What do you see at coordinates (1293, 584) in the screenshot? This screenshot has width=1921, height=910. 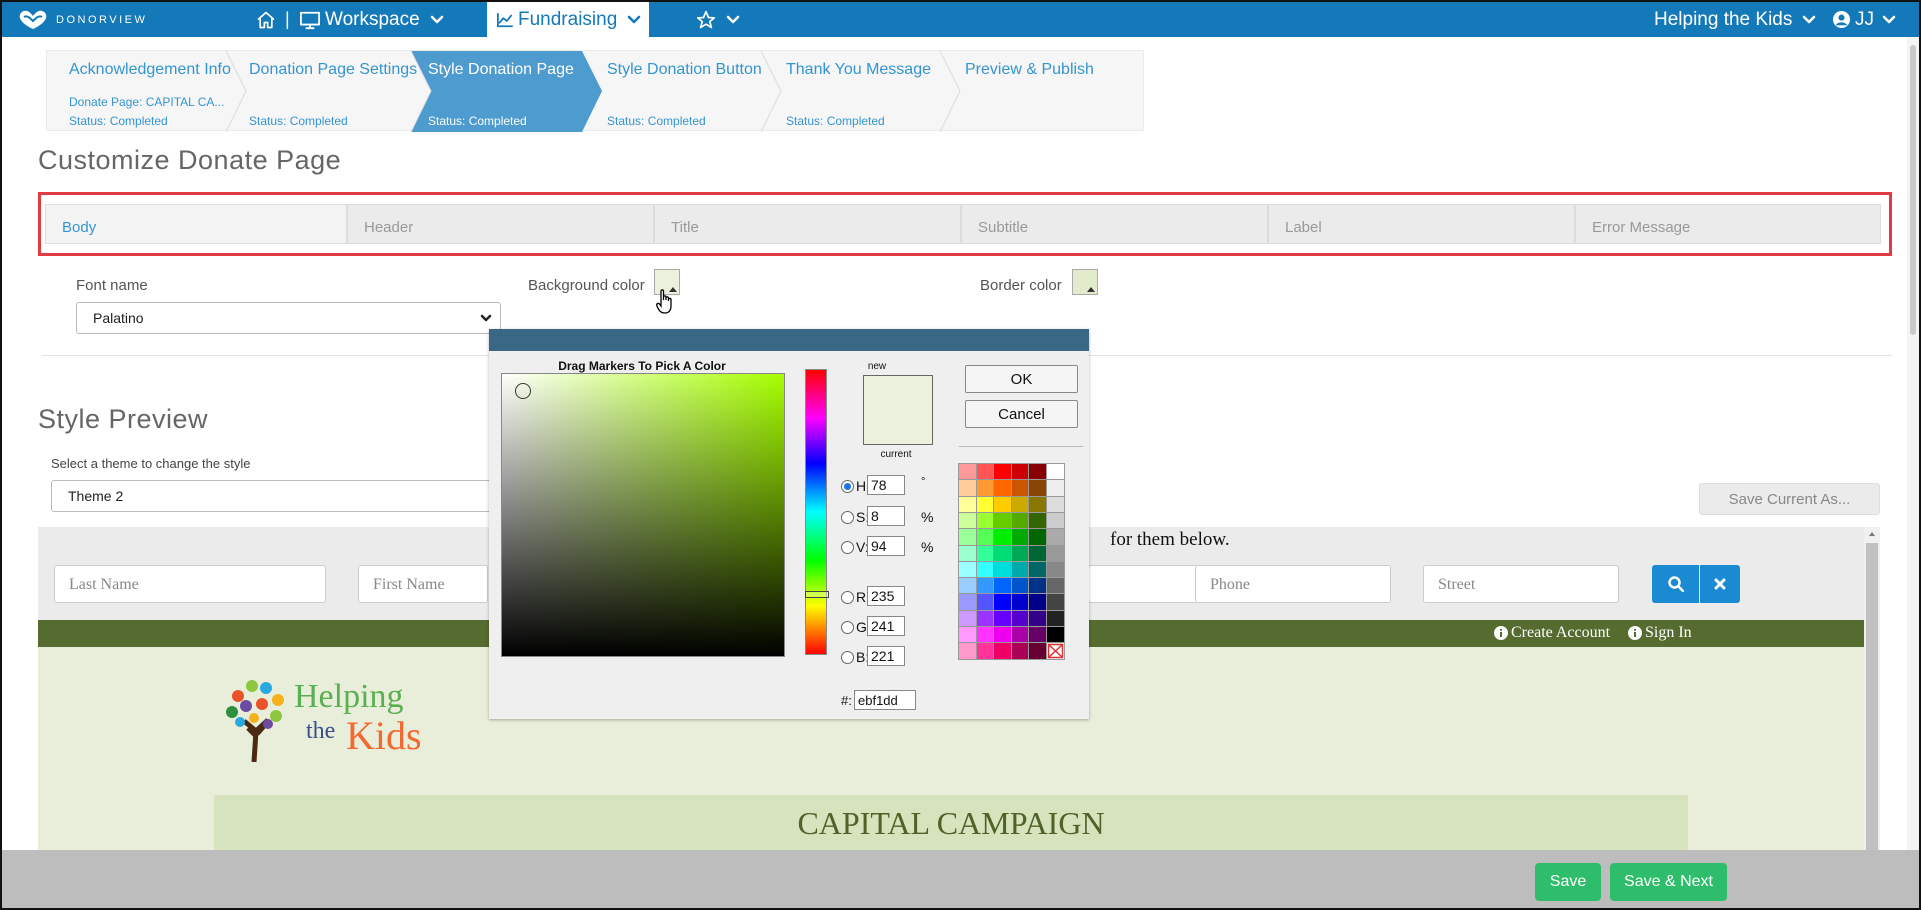 I see `phone-input: Phone` at bounding box center [1293, 584].